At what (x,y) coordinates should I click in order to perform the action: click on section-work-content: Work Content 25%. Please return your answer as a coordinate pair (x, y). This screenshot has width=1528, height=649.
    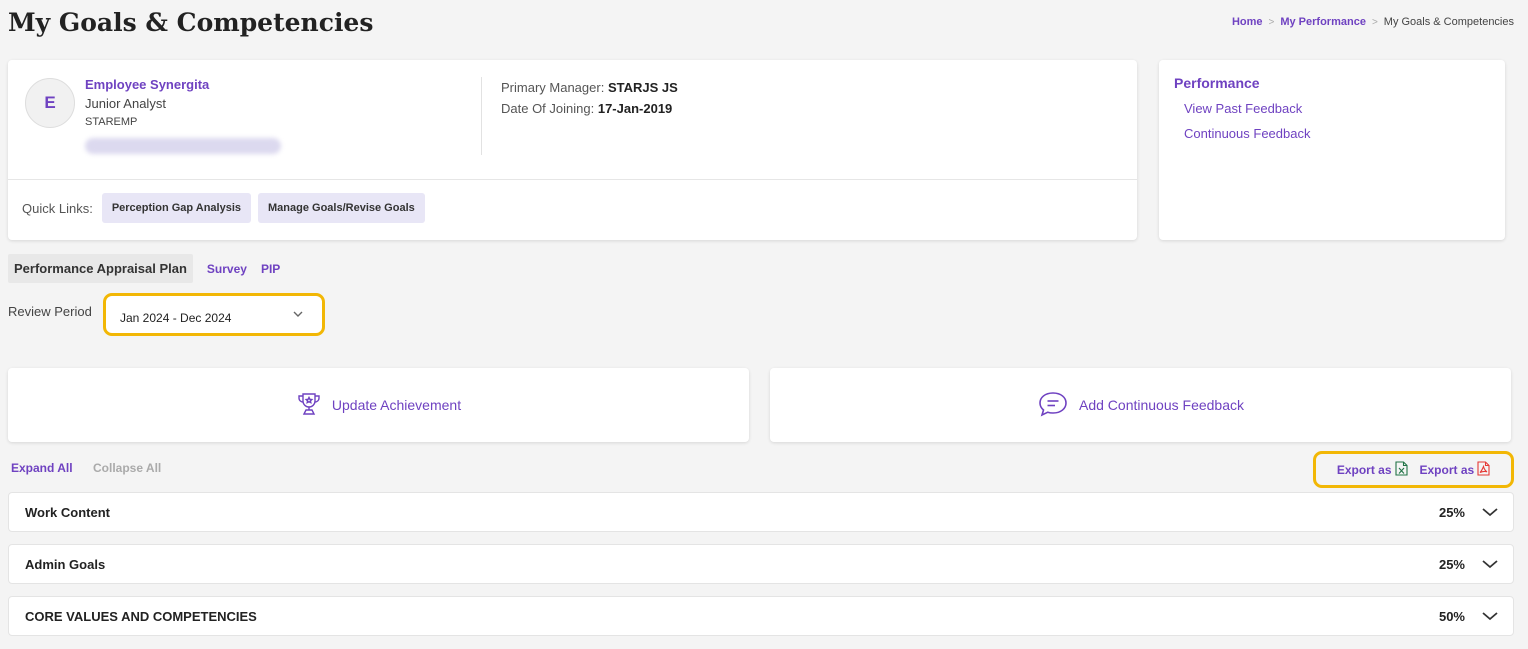
    Looking at the image, I should click on (761, 512).